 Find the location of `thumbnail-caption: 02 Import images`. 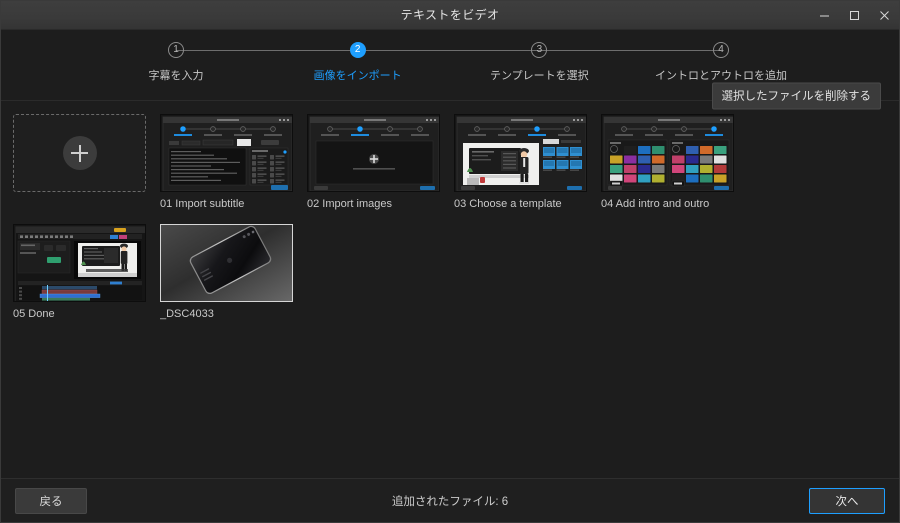

thumbnail-caption: 02 Import images is located at coordinates (349, 204).